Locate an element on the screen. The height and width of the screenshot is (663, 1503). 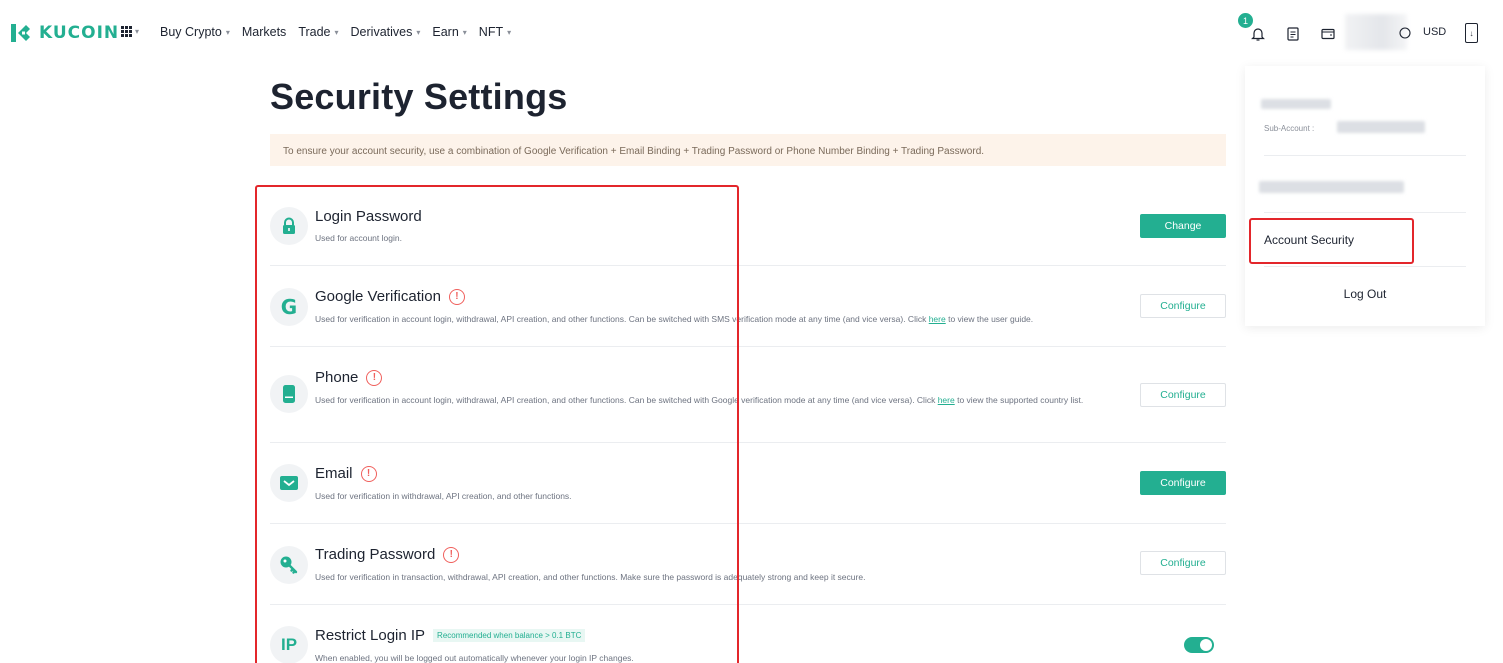
nav-item-derivatives: Derivatives ▾ is located at coordinates (386, 32).